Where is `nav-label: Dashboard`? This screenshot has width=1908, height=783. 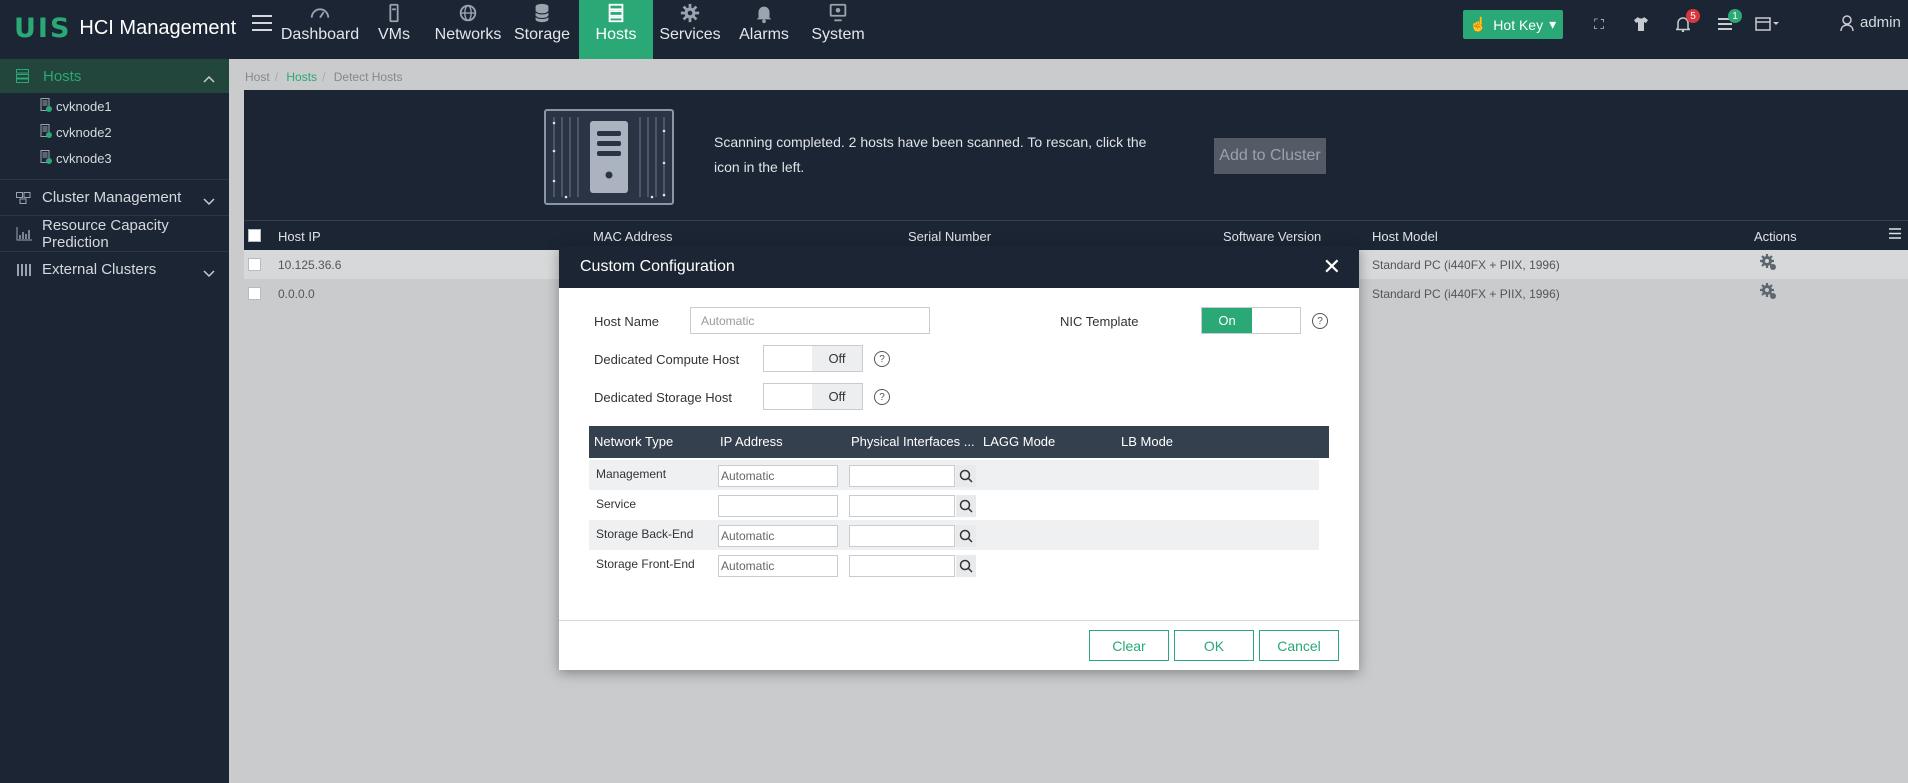 nav-label: Dashboard is located at coordinates (320, 34).